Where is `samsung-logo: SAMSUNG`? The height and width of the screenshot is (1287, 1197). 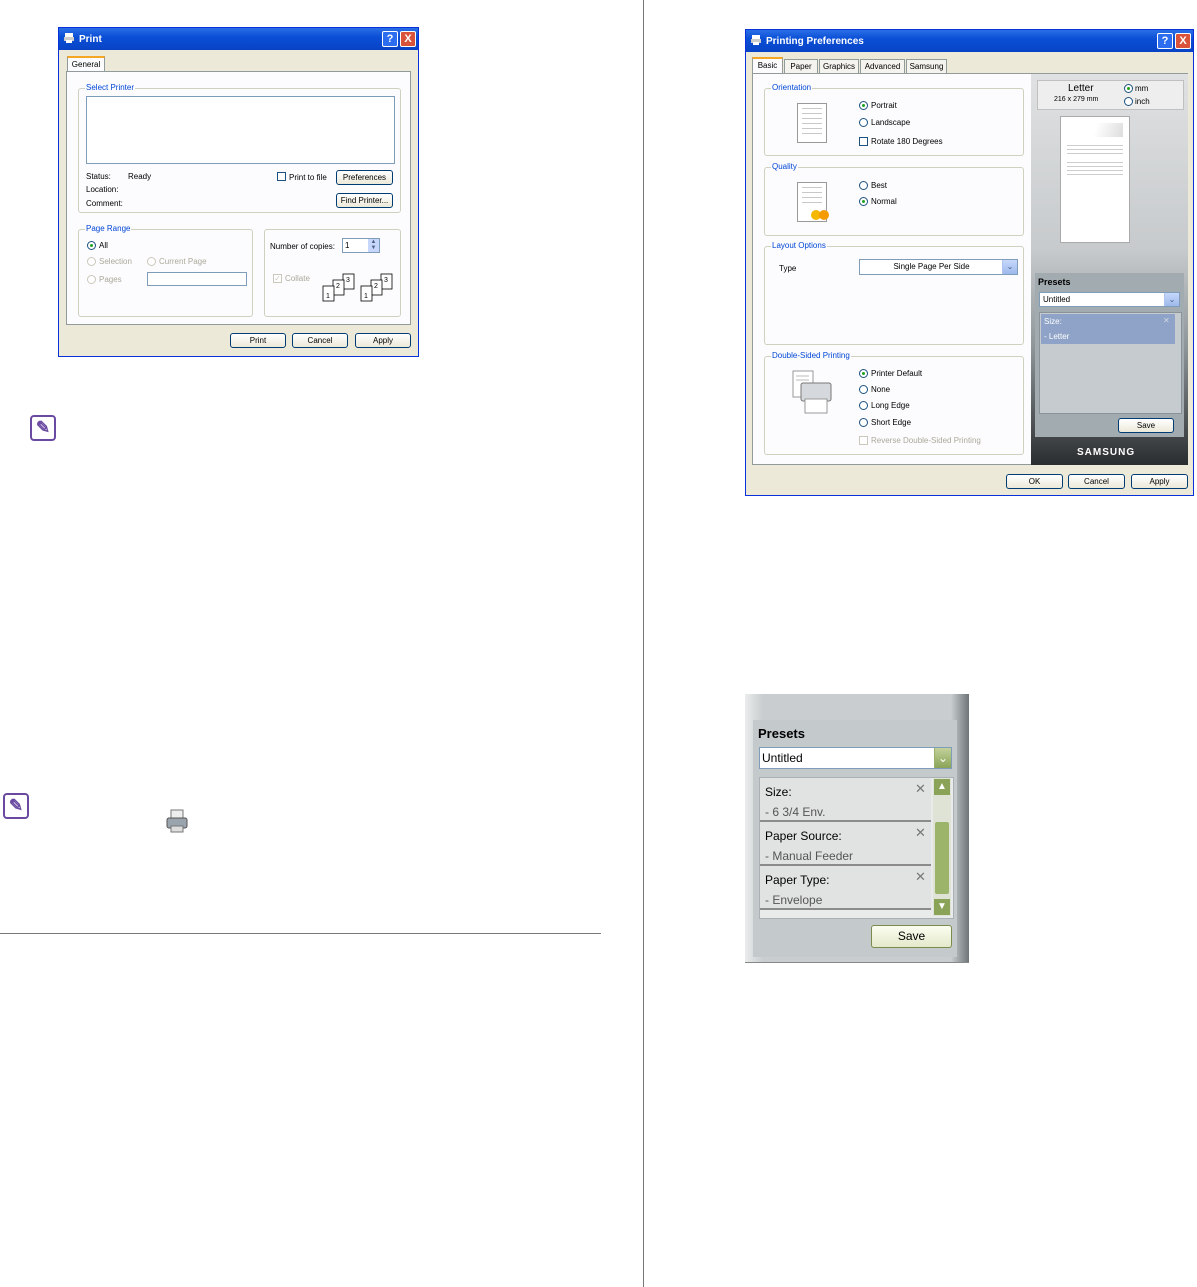
samsung-logo: SAMSUNG is located at coordinates (1106, 452).